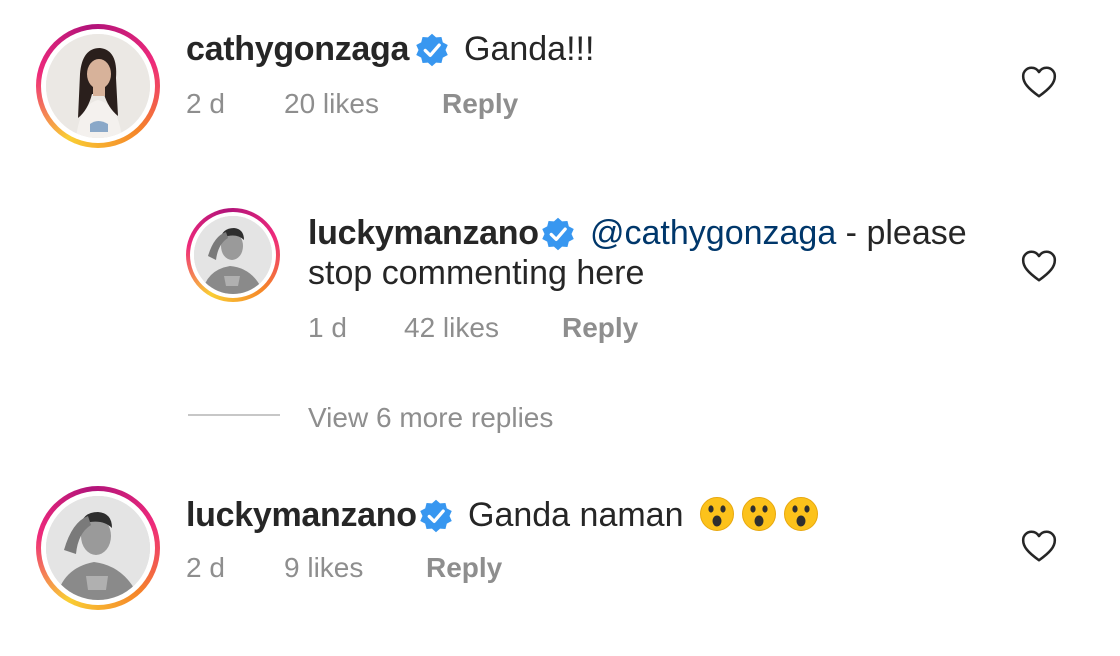  Describe the element at coordinates (476, 273) in the screenshot. I see `comment-text-line-2: stop commenting here` at that location.